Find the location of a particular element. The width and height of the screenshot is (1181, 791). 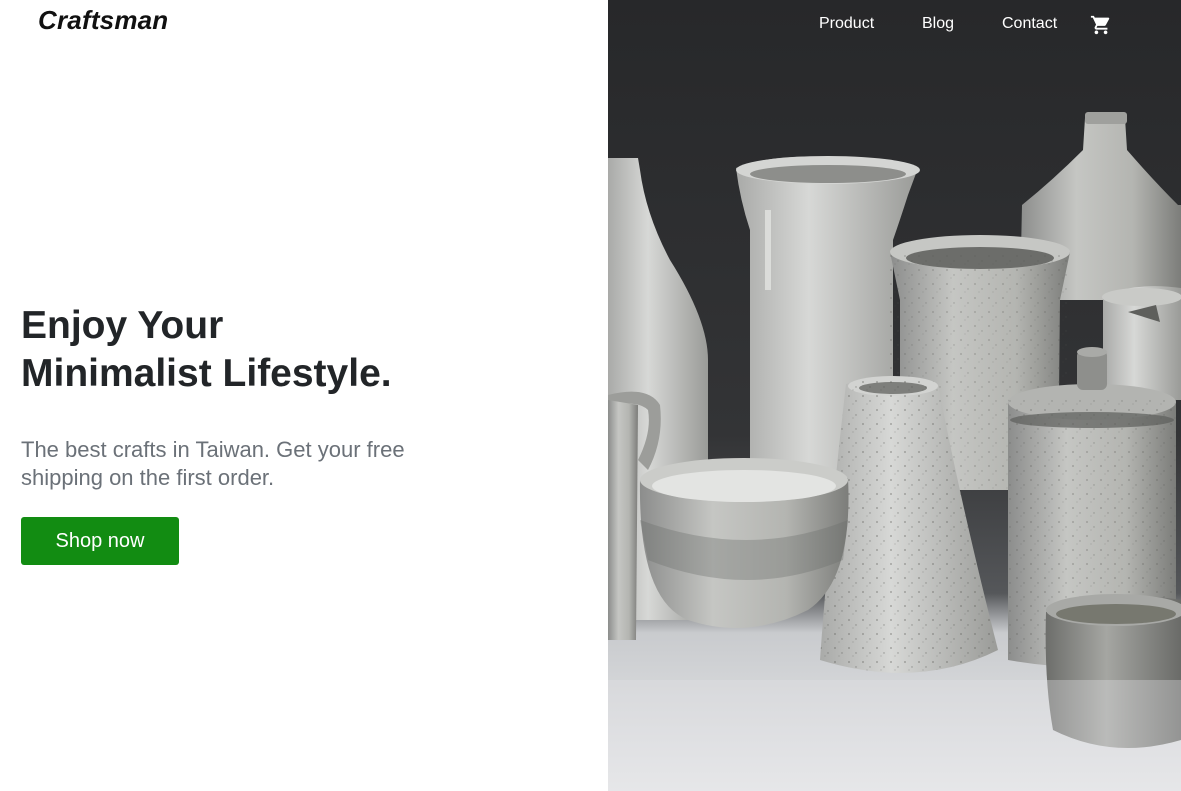

nav-link-contact: Contact is located at coordinates (1029, 24).